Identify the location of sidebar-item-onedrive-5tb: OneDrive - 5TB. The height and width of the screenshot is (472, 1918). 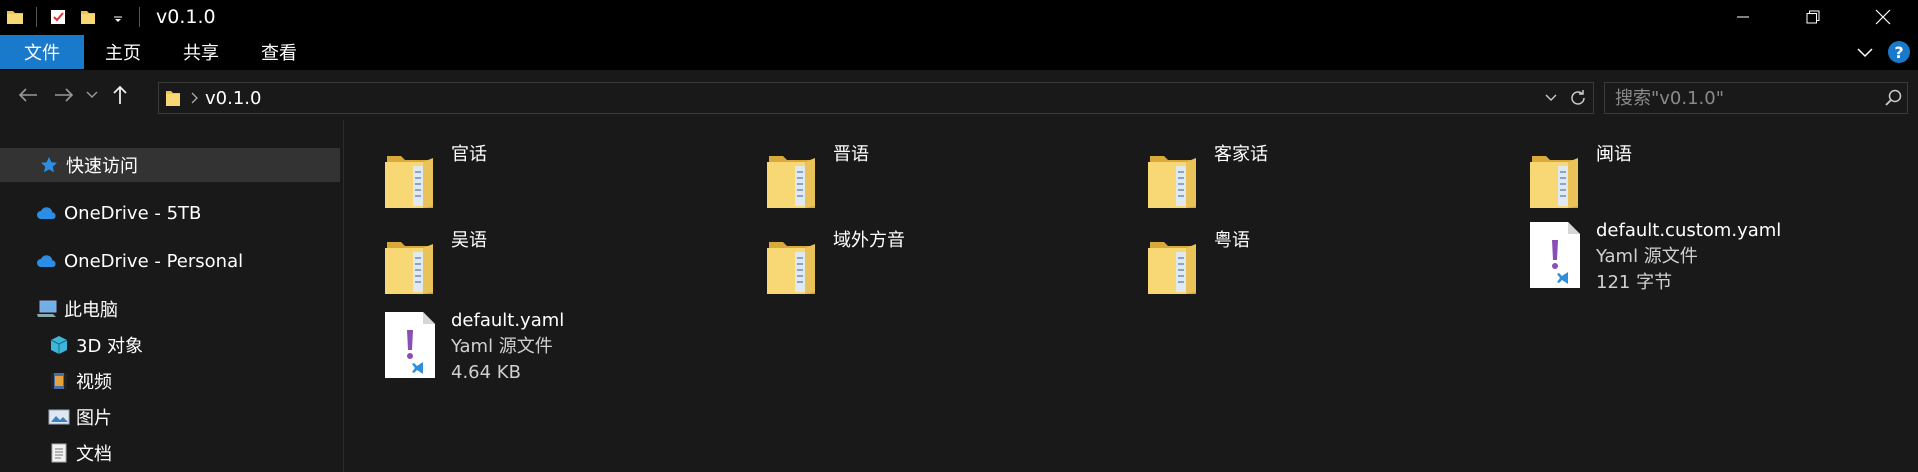
(100, 213).